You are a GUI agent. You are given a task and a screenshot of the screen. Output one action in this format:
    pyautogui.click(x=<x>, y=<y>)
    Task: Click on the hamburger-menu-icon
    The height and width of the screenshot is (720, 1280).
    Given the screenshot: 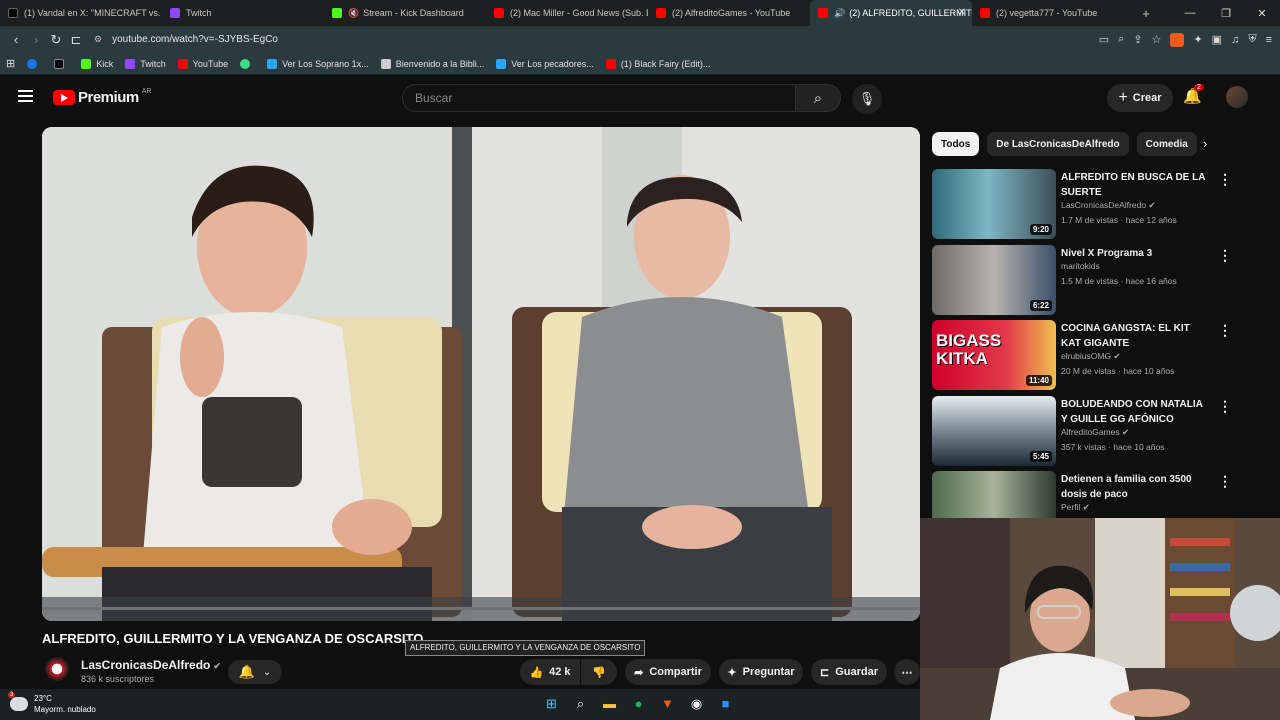 What is the action you would take?
    pyautogui.click(x=25, y=96)
    